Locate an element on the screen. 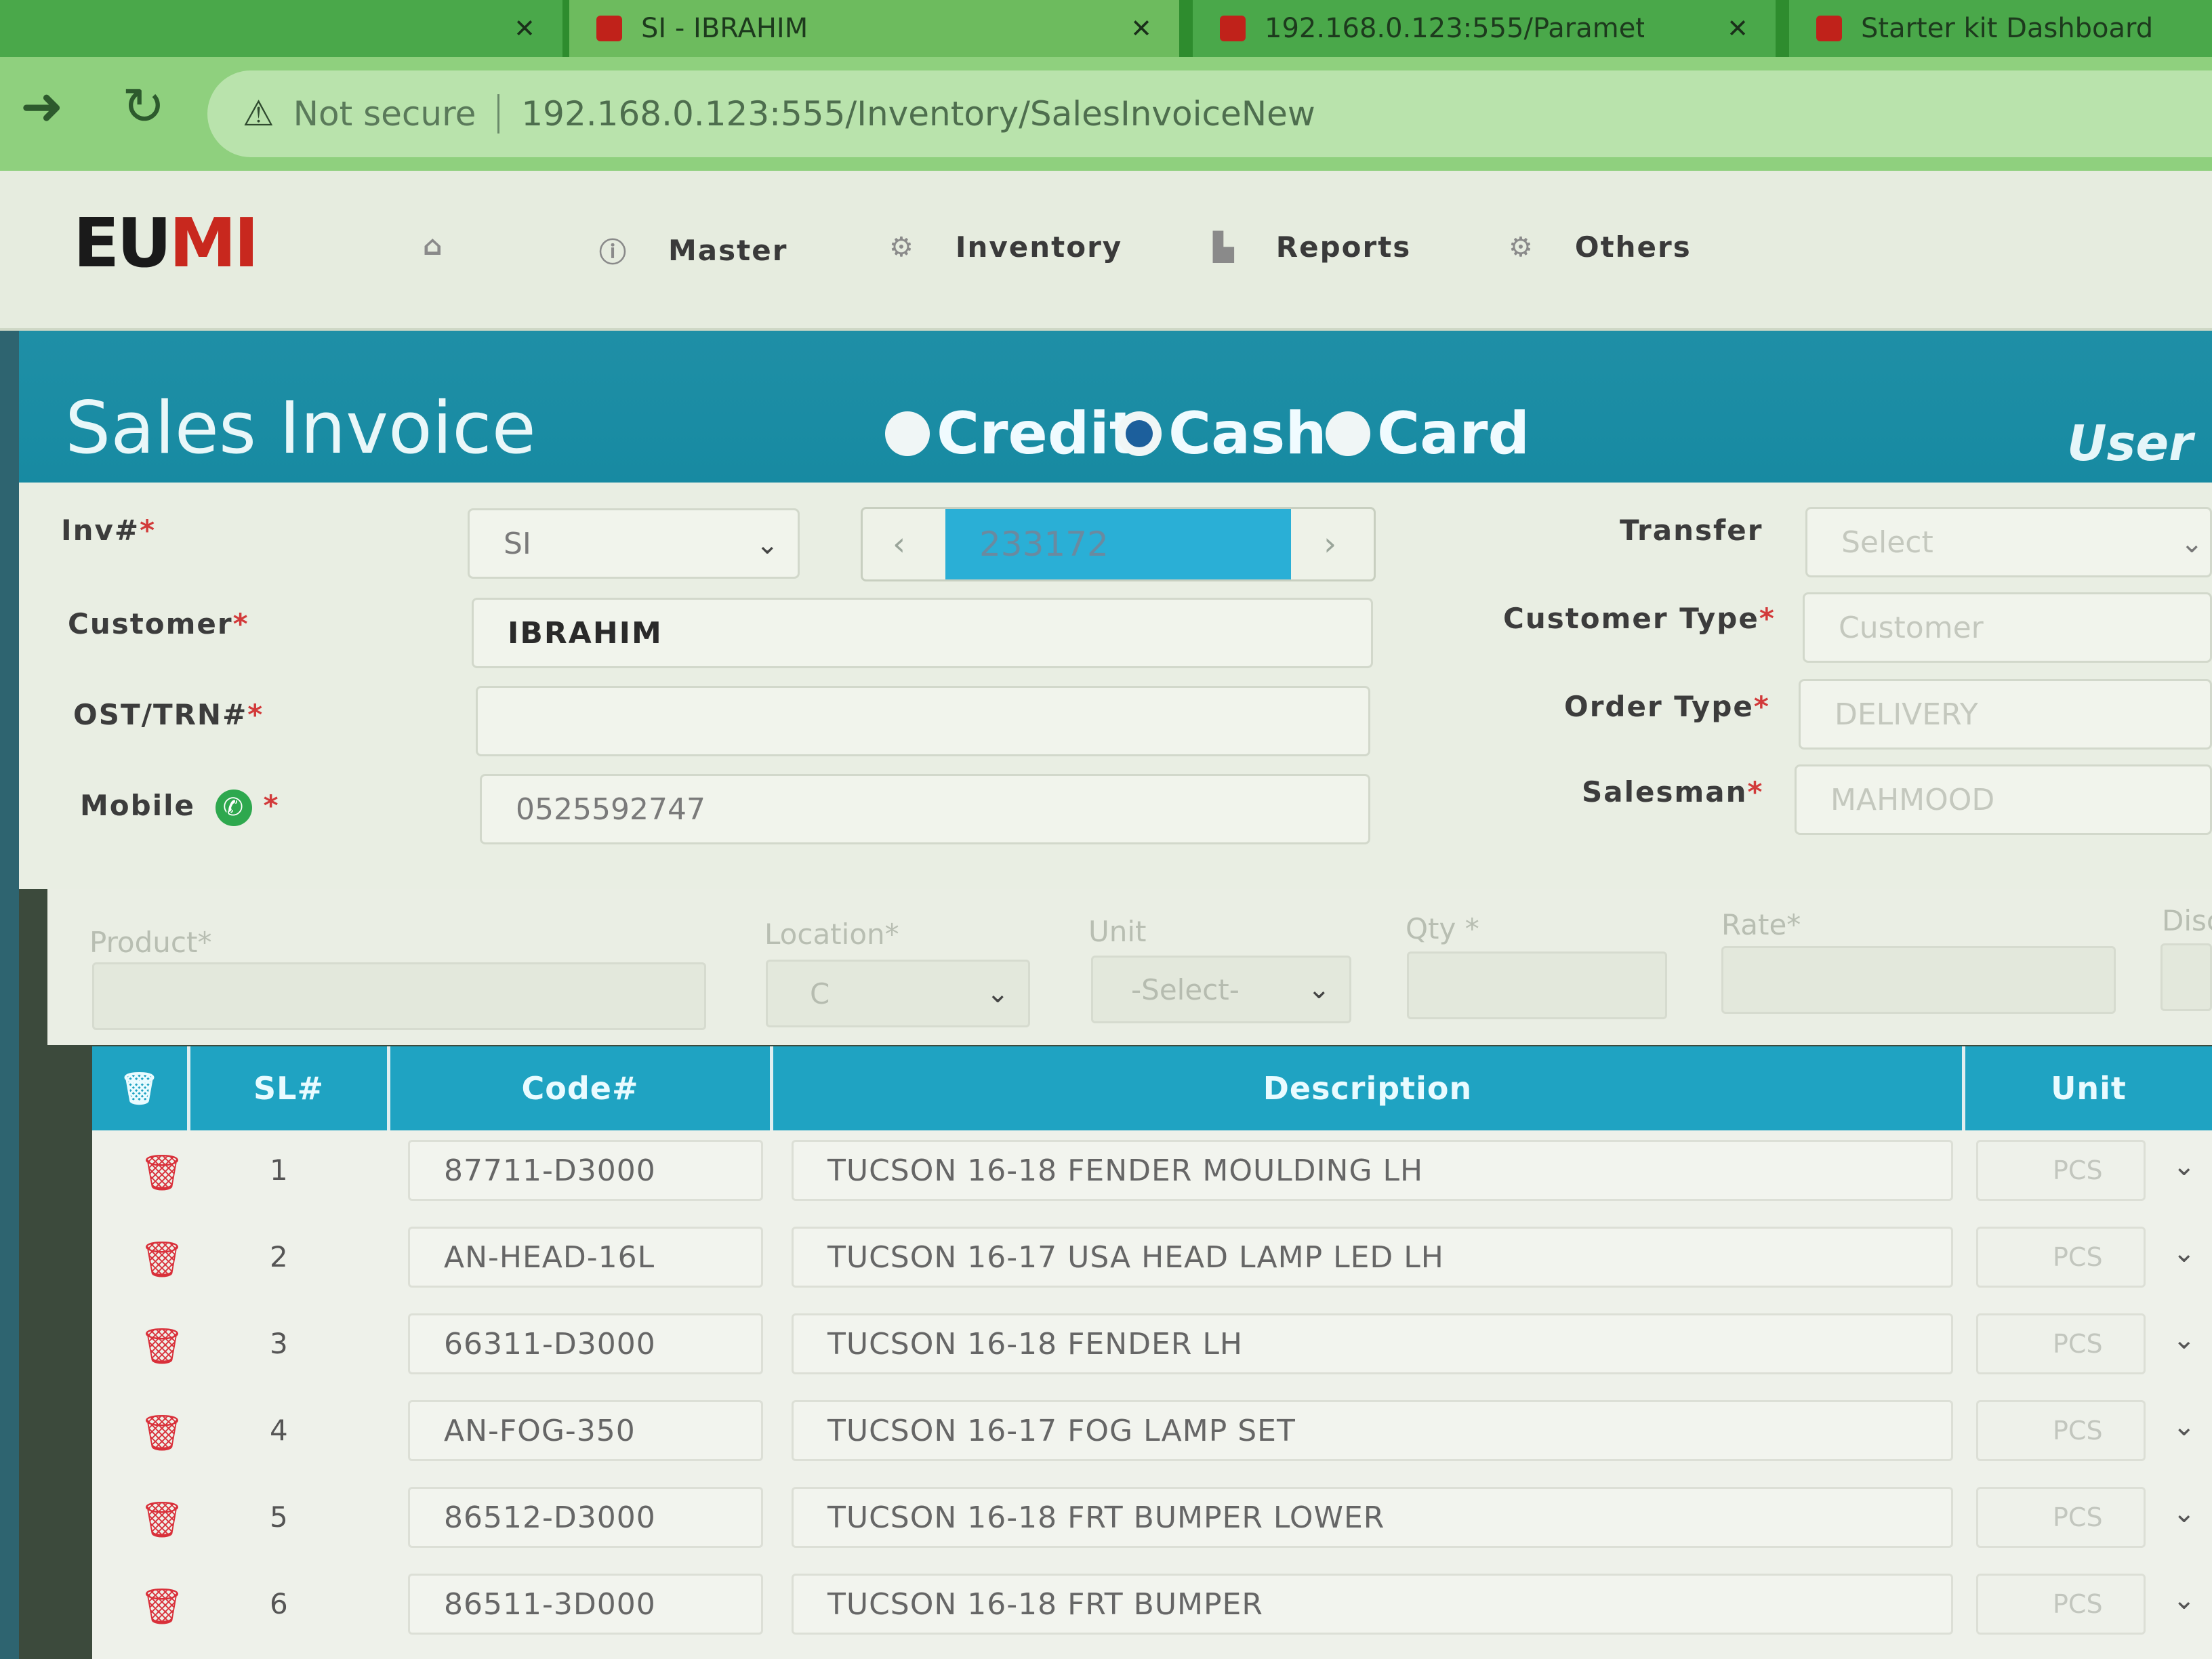 The height and width of the screenshot is (1659, 2212). row-code: 86511-3D000 is located at coordinates (585, 1604).